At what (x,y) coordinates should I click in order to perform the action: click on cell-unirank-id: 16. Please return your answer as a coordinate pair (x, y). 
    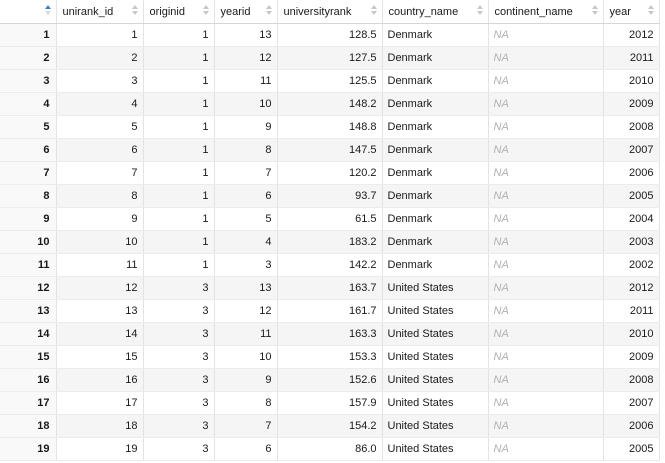
    Looking at the image, I should click on (100, 380).